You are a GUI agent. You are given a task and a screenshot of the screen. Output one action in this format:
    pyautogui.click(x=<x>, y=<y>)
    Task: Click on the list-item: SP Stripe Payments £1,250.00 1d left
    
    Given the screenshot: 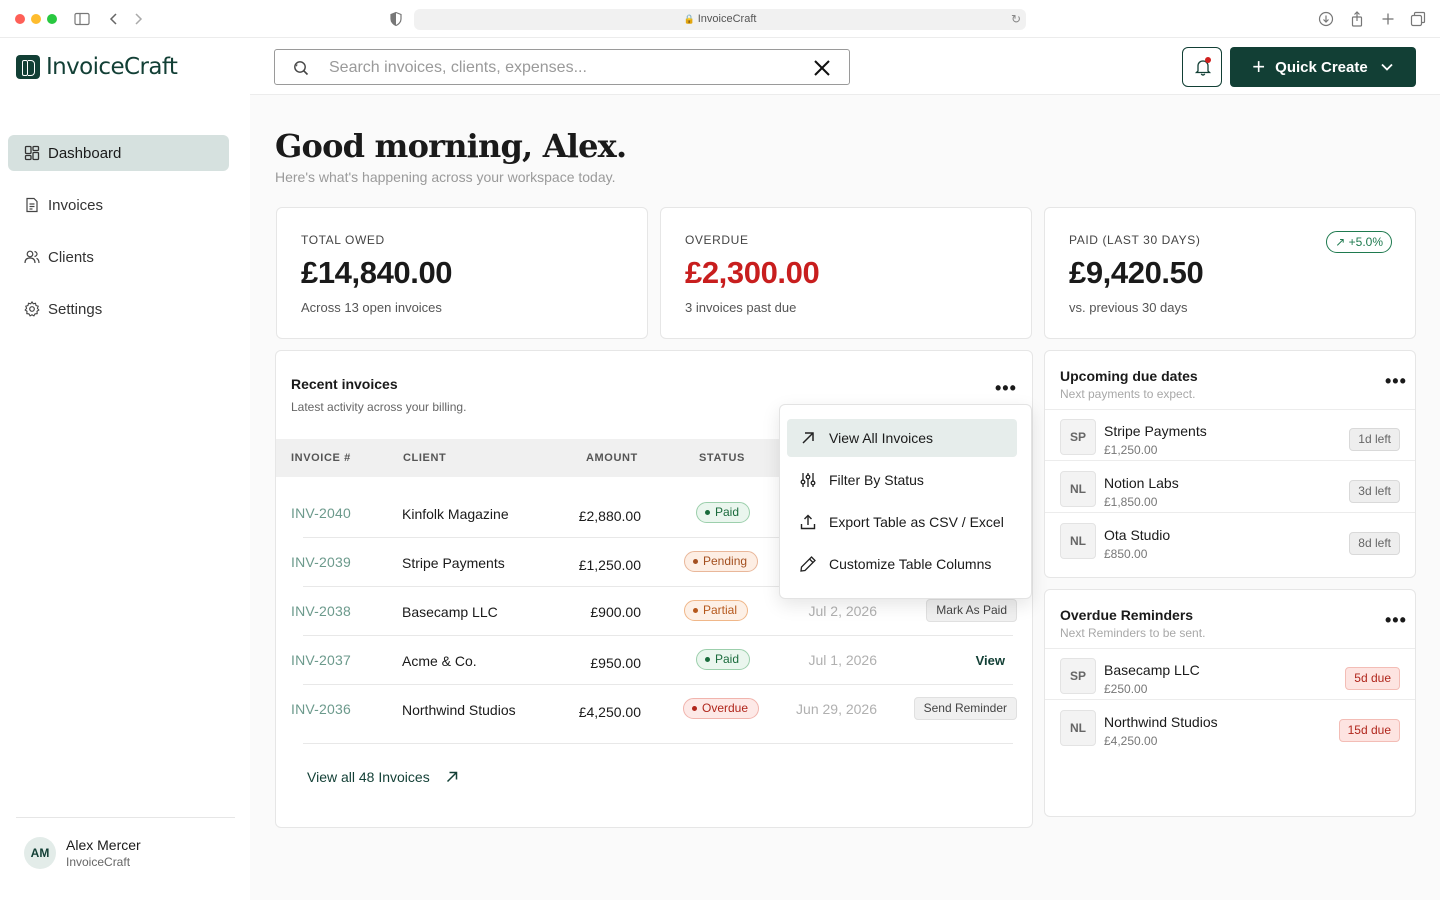 What is the action you would take?
    pyautogui.click(x=1230, y=435)
    